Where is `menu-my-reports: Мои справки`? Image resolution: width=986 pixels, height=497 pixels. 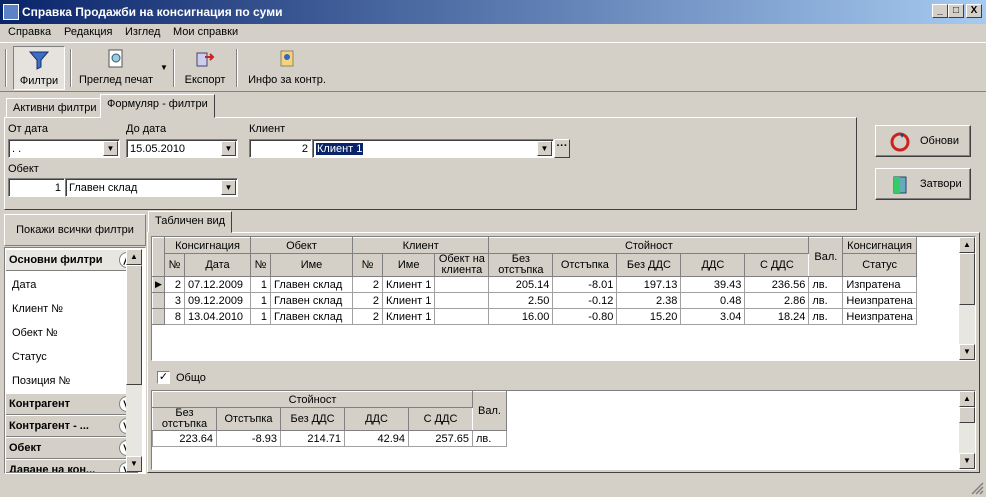
menu-my-reports: Мои справки is located at coordinates (205, 32).